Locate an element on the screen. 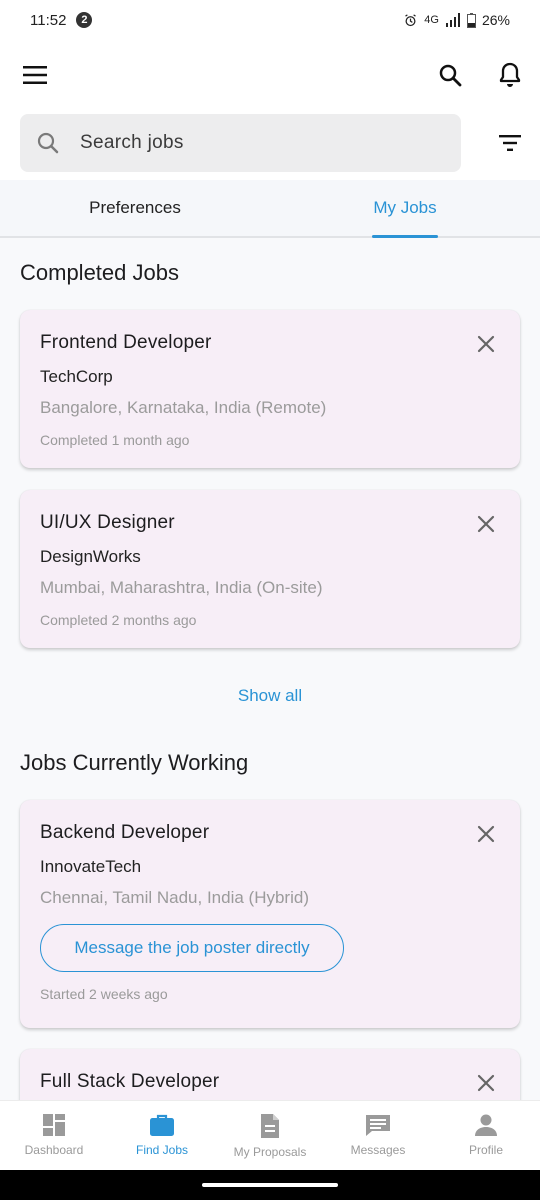 The width and height of the screenshot is (540, 1200). job-title: Frontend Developer is located at coordinates (126, 342).